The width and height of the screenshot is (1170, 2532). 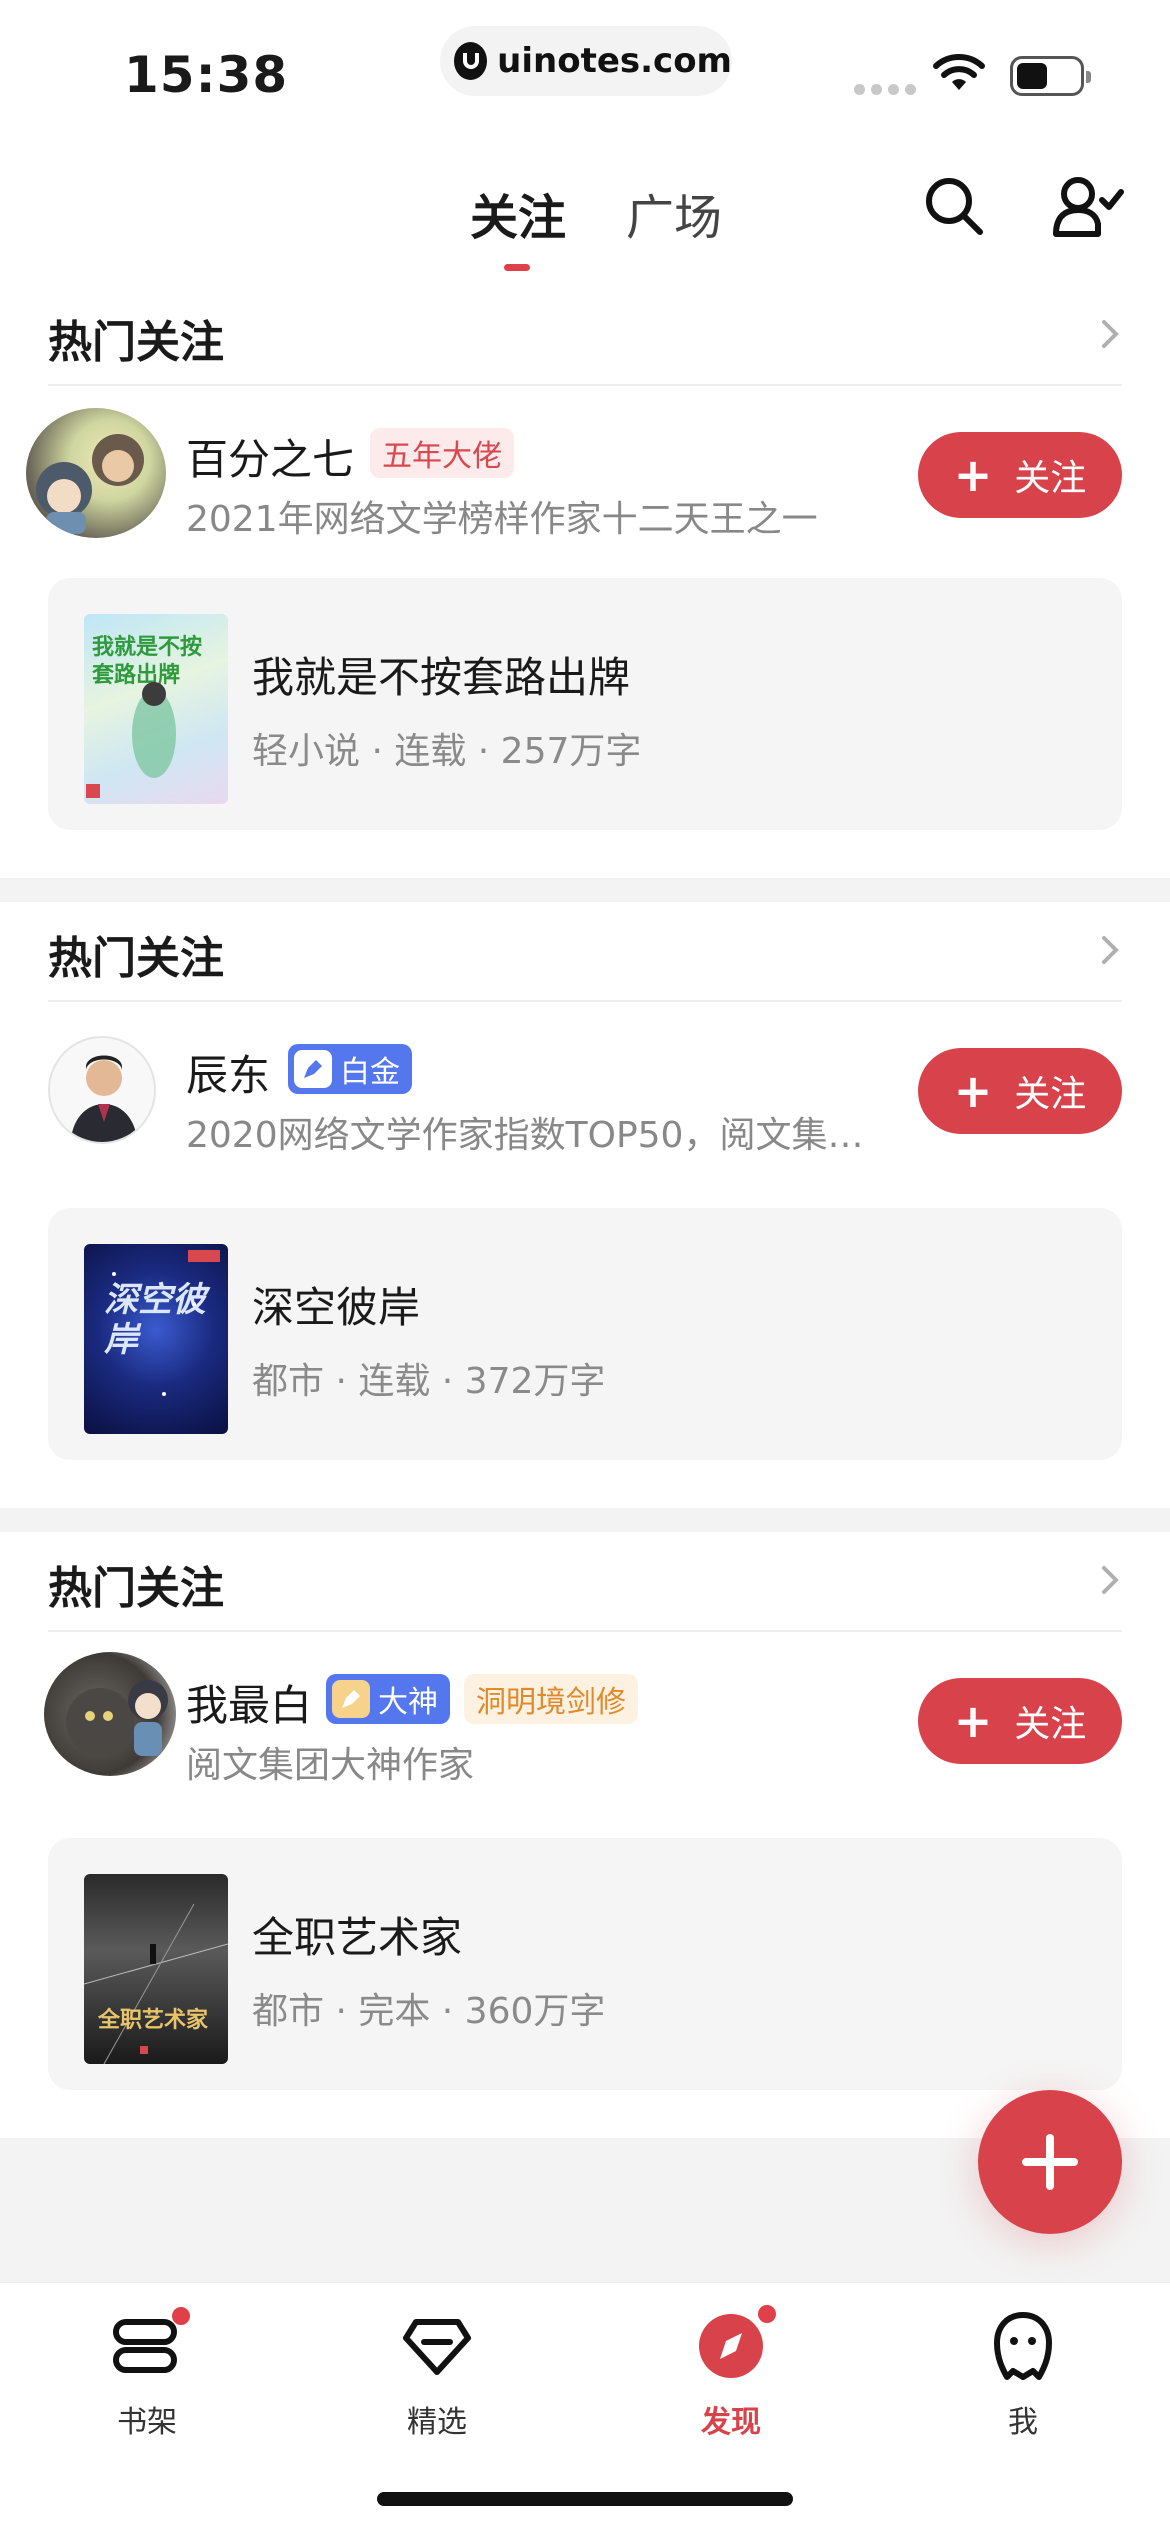 What do you see at coordinates (518, 213) in the screenshot?
I see `tab-follow: 关注` at bounding box center [518, 213].